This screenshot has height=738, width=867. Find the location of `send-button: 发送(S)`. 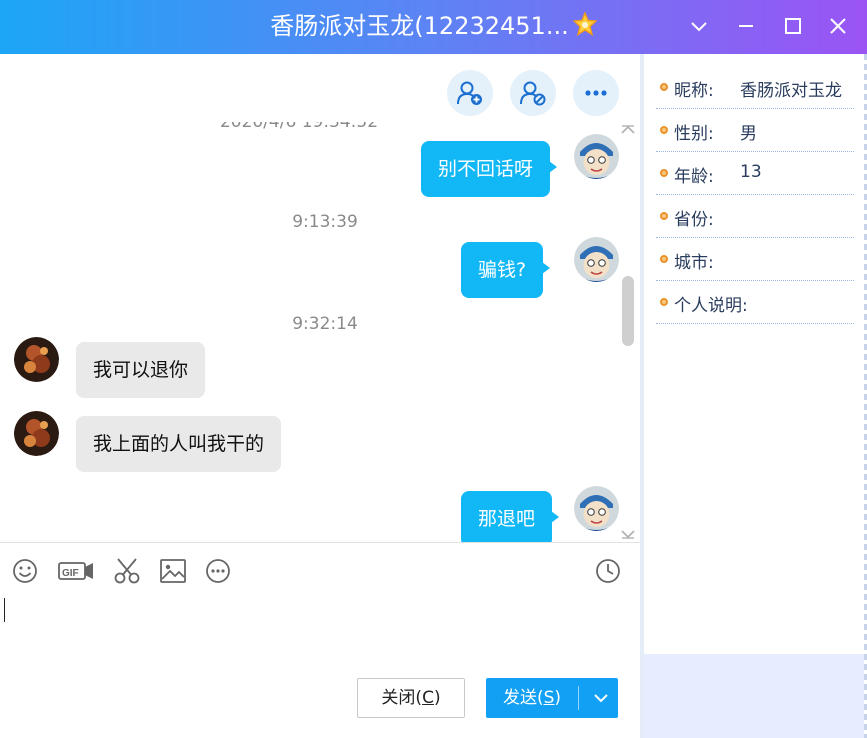

send-button: 发送(S) is located at coordinates (552, 698).